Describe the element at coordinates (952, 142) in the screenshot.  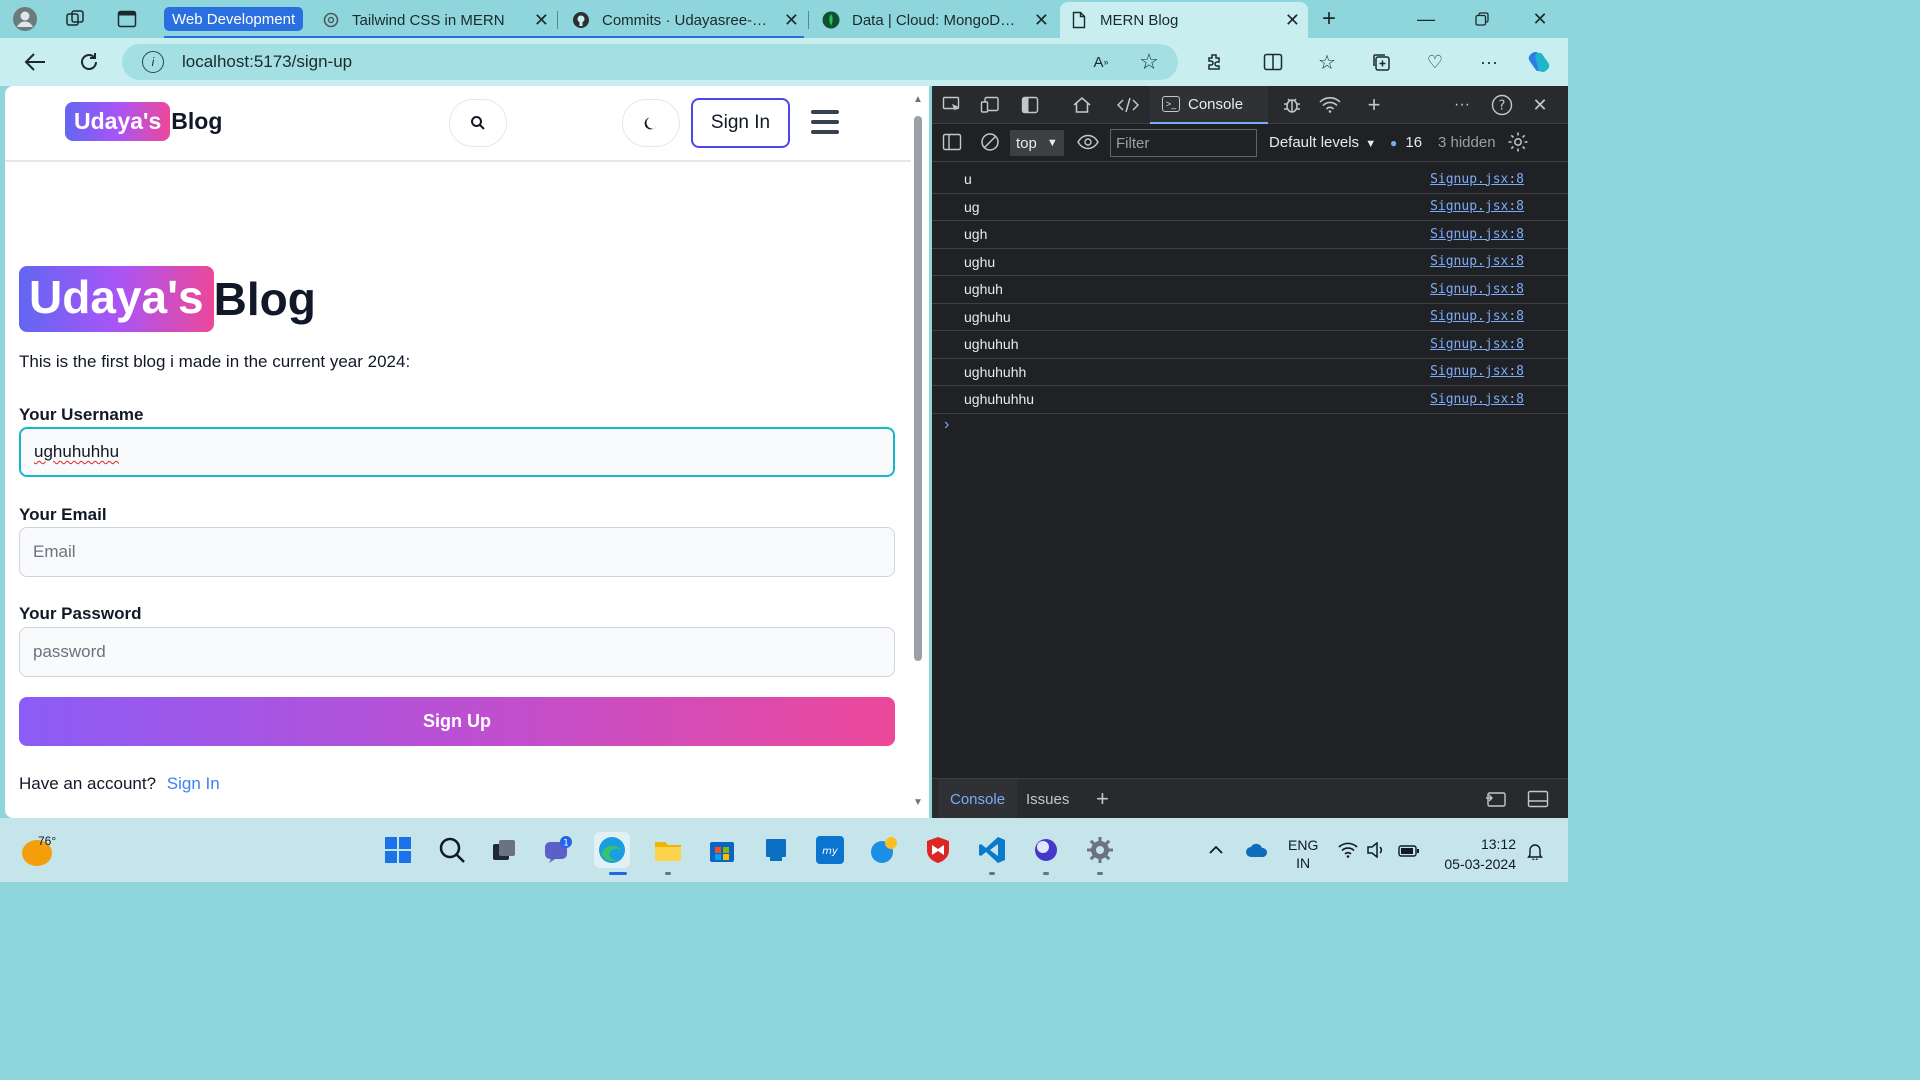
I see `sidebar-toggle-icon` at that location.